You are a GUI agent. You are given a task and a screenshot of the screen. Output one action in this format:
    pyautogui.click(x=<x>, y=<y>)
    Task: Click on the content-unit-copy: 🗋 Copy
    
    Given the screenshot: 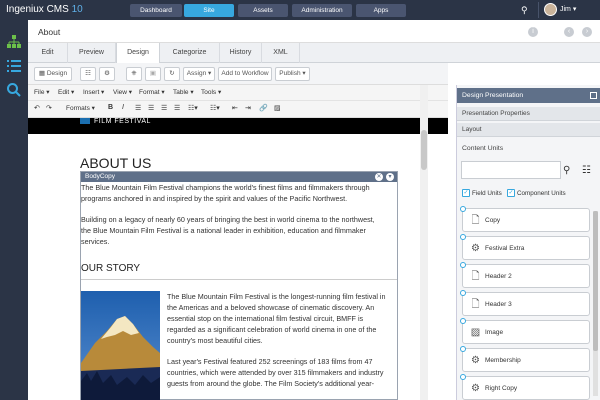 What is the action you would take?
    pyautogui.click(x=525, y=219)
    